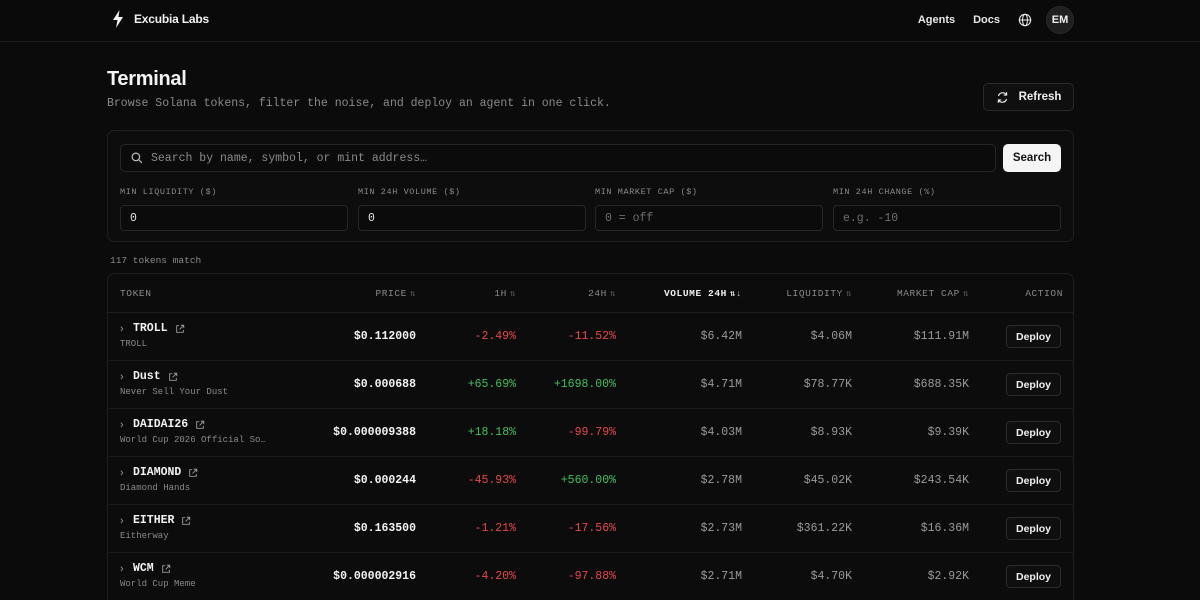  What do you see at coordinates (495, 576) in the screenshot?
I see `change-1h-cell: -4.20%` at bounding box center [495, 576].